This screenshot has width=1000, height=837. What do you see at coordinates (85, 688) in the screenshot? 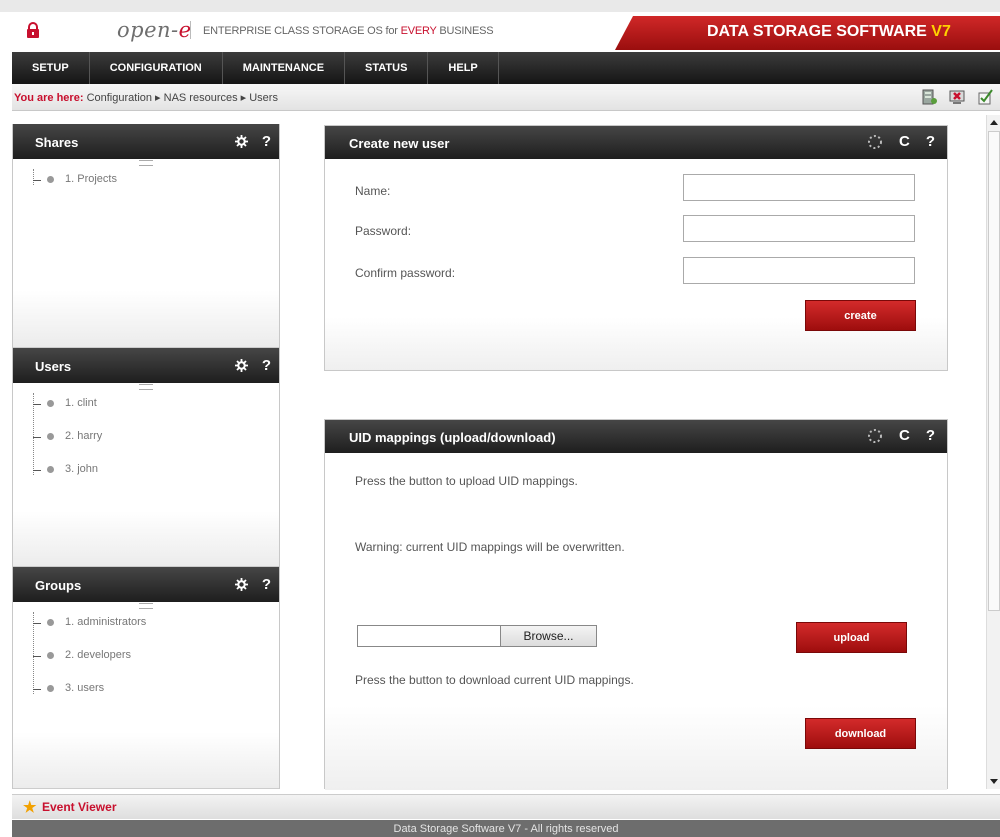
I see `group-label: 3. users` at bounding box center [85, 688].